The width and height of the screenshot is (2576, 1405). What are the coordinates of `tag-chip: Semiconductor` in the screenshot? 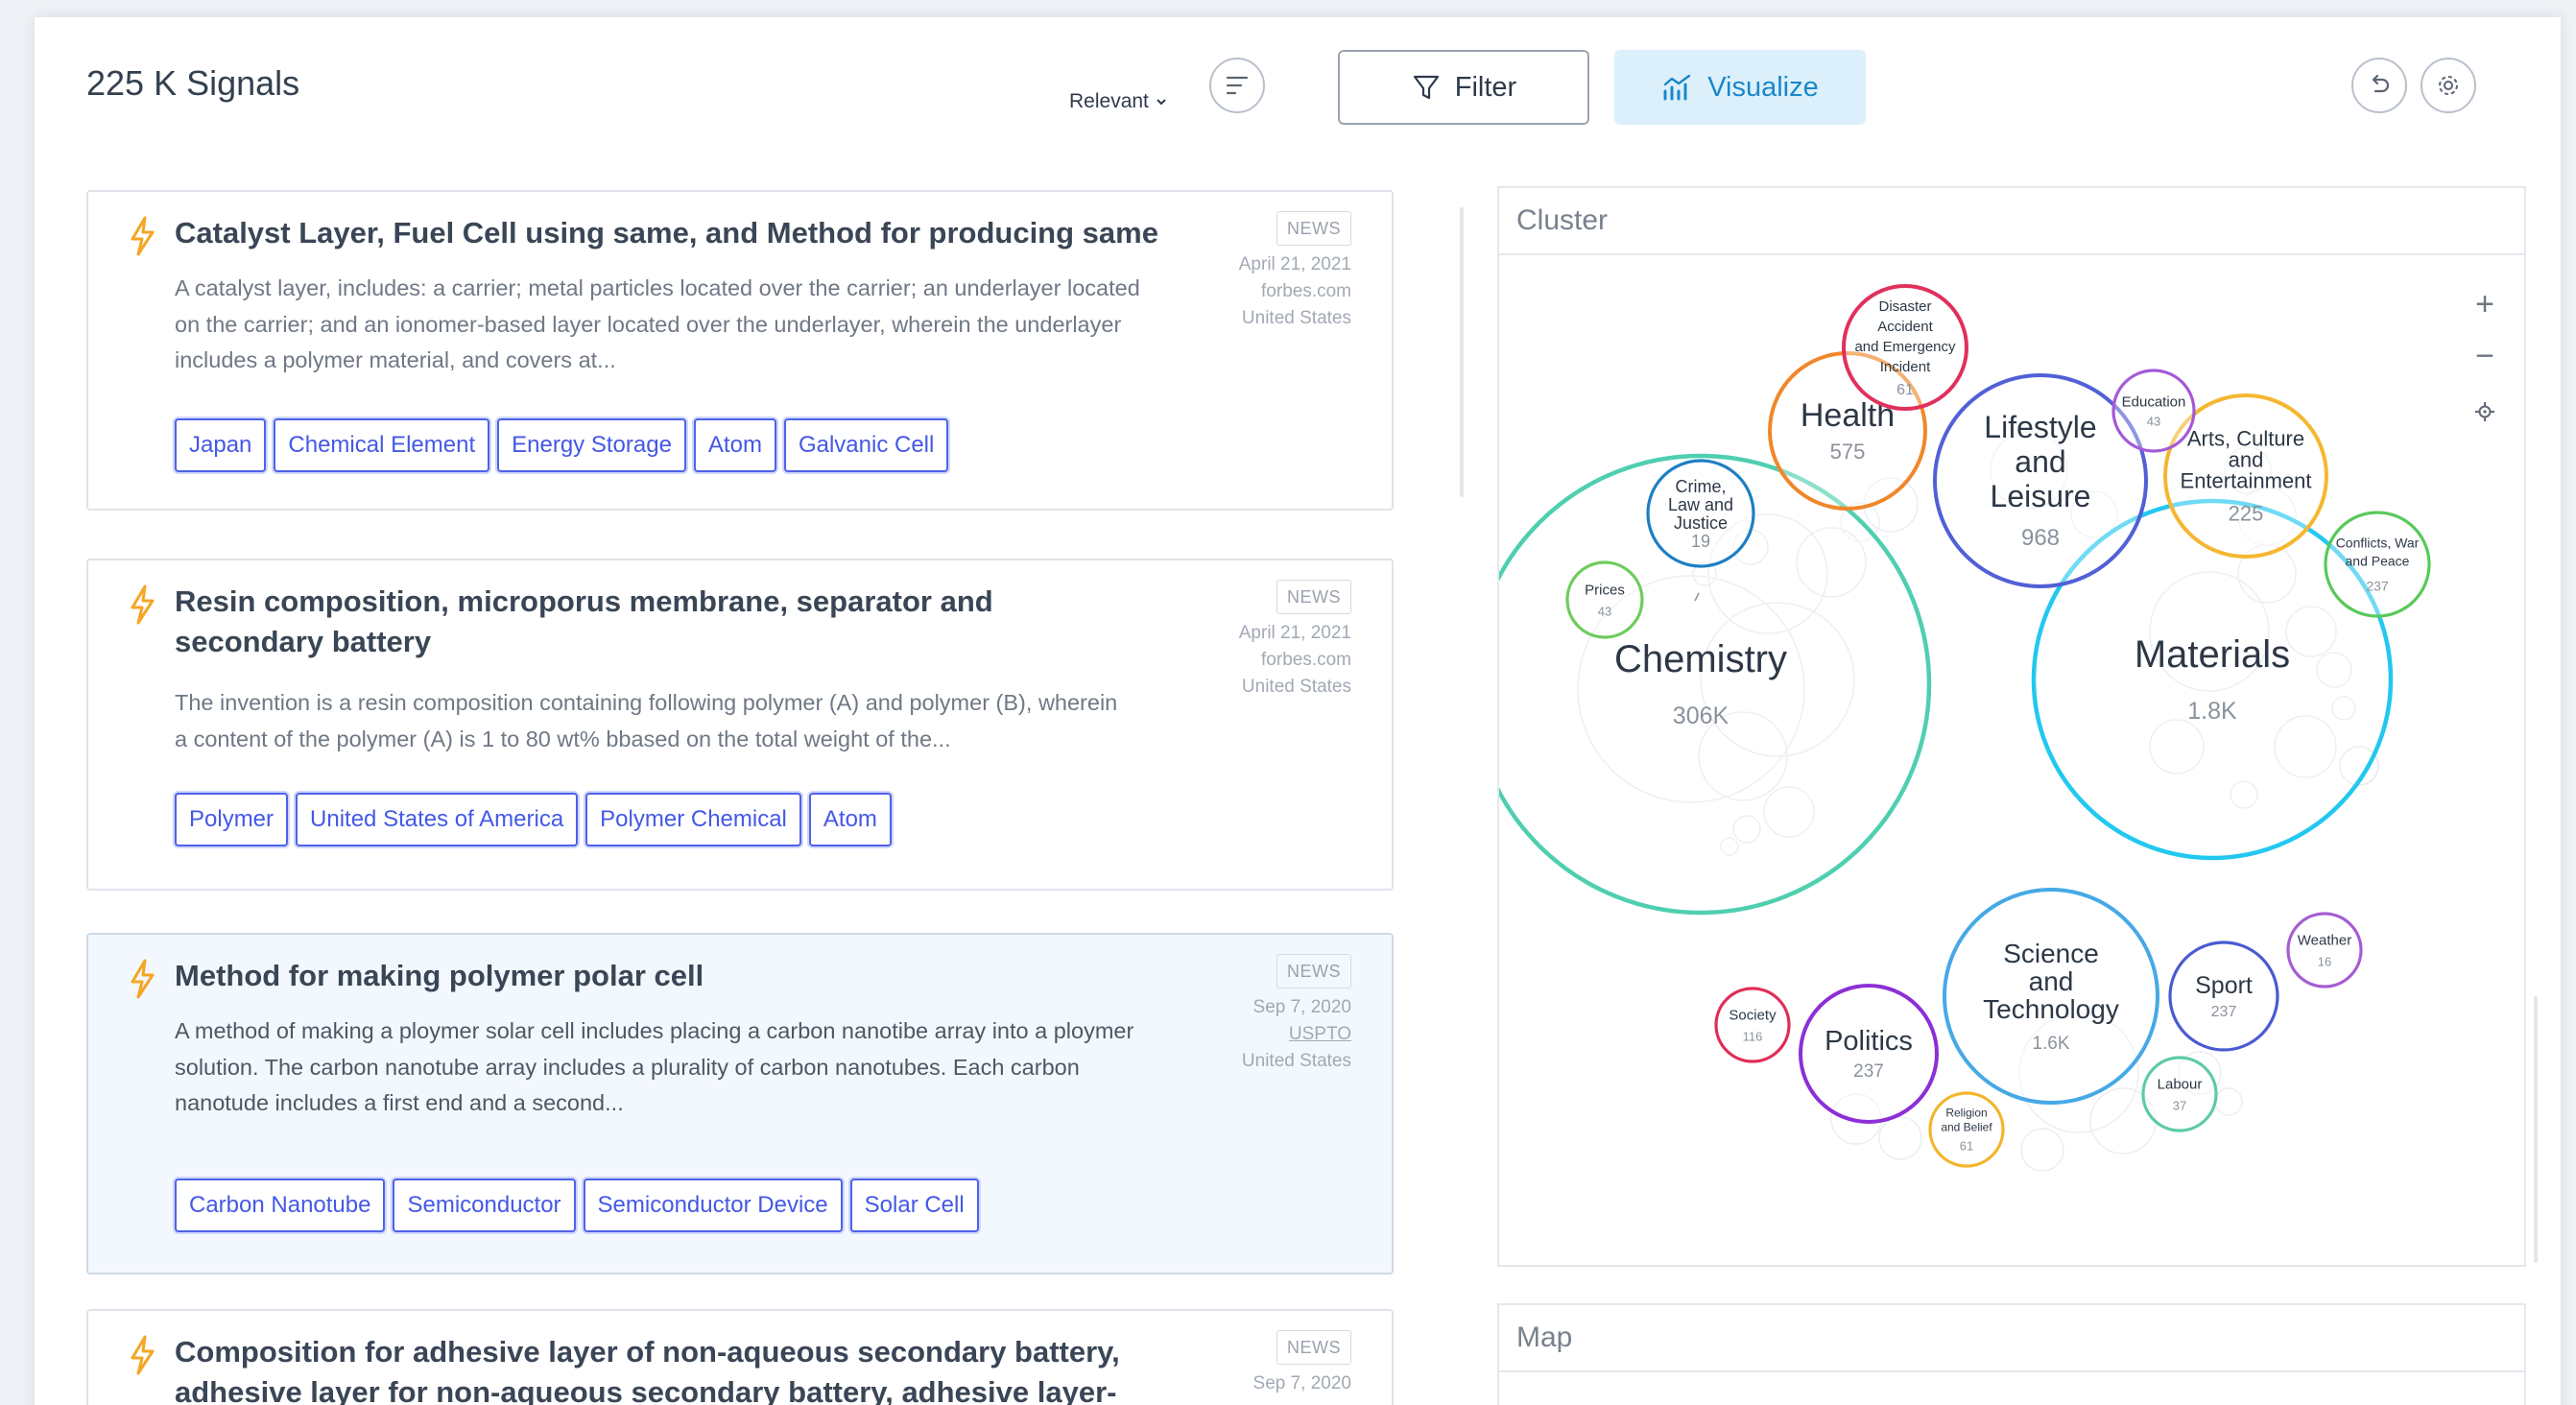 It's located at (484, 1205).